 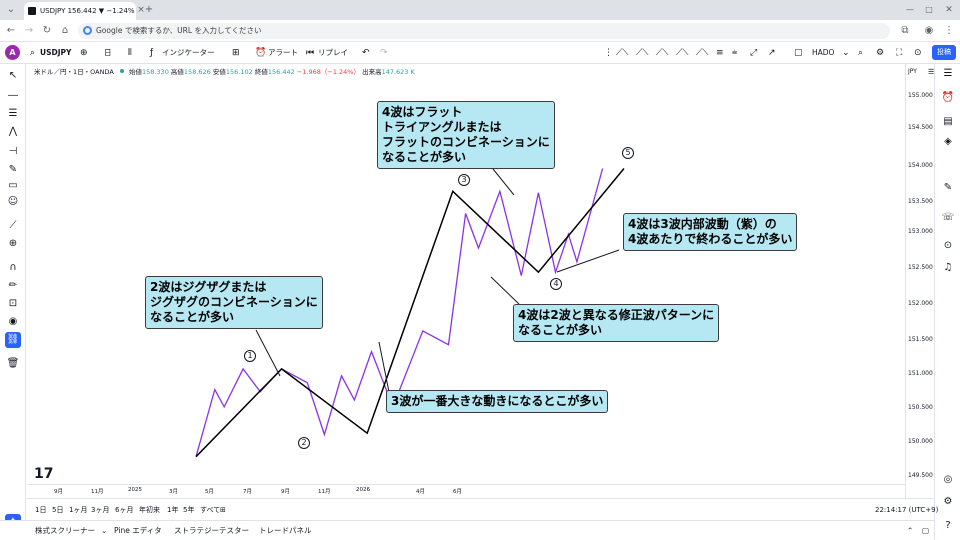 I want to click on tab-strategy-tester: ストラテジーテスター, so click(x=211, y=531).